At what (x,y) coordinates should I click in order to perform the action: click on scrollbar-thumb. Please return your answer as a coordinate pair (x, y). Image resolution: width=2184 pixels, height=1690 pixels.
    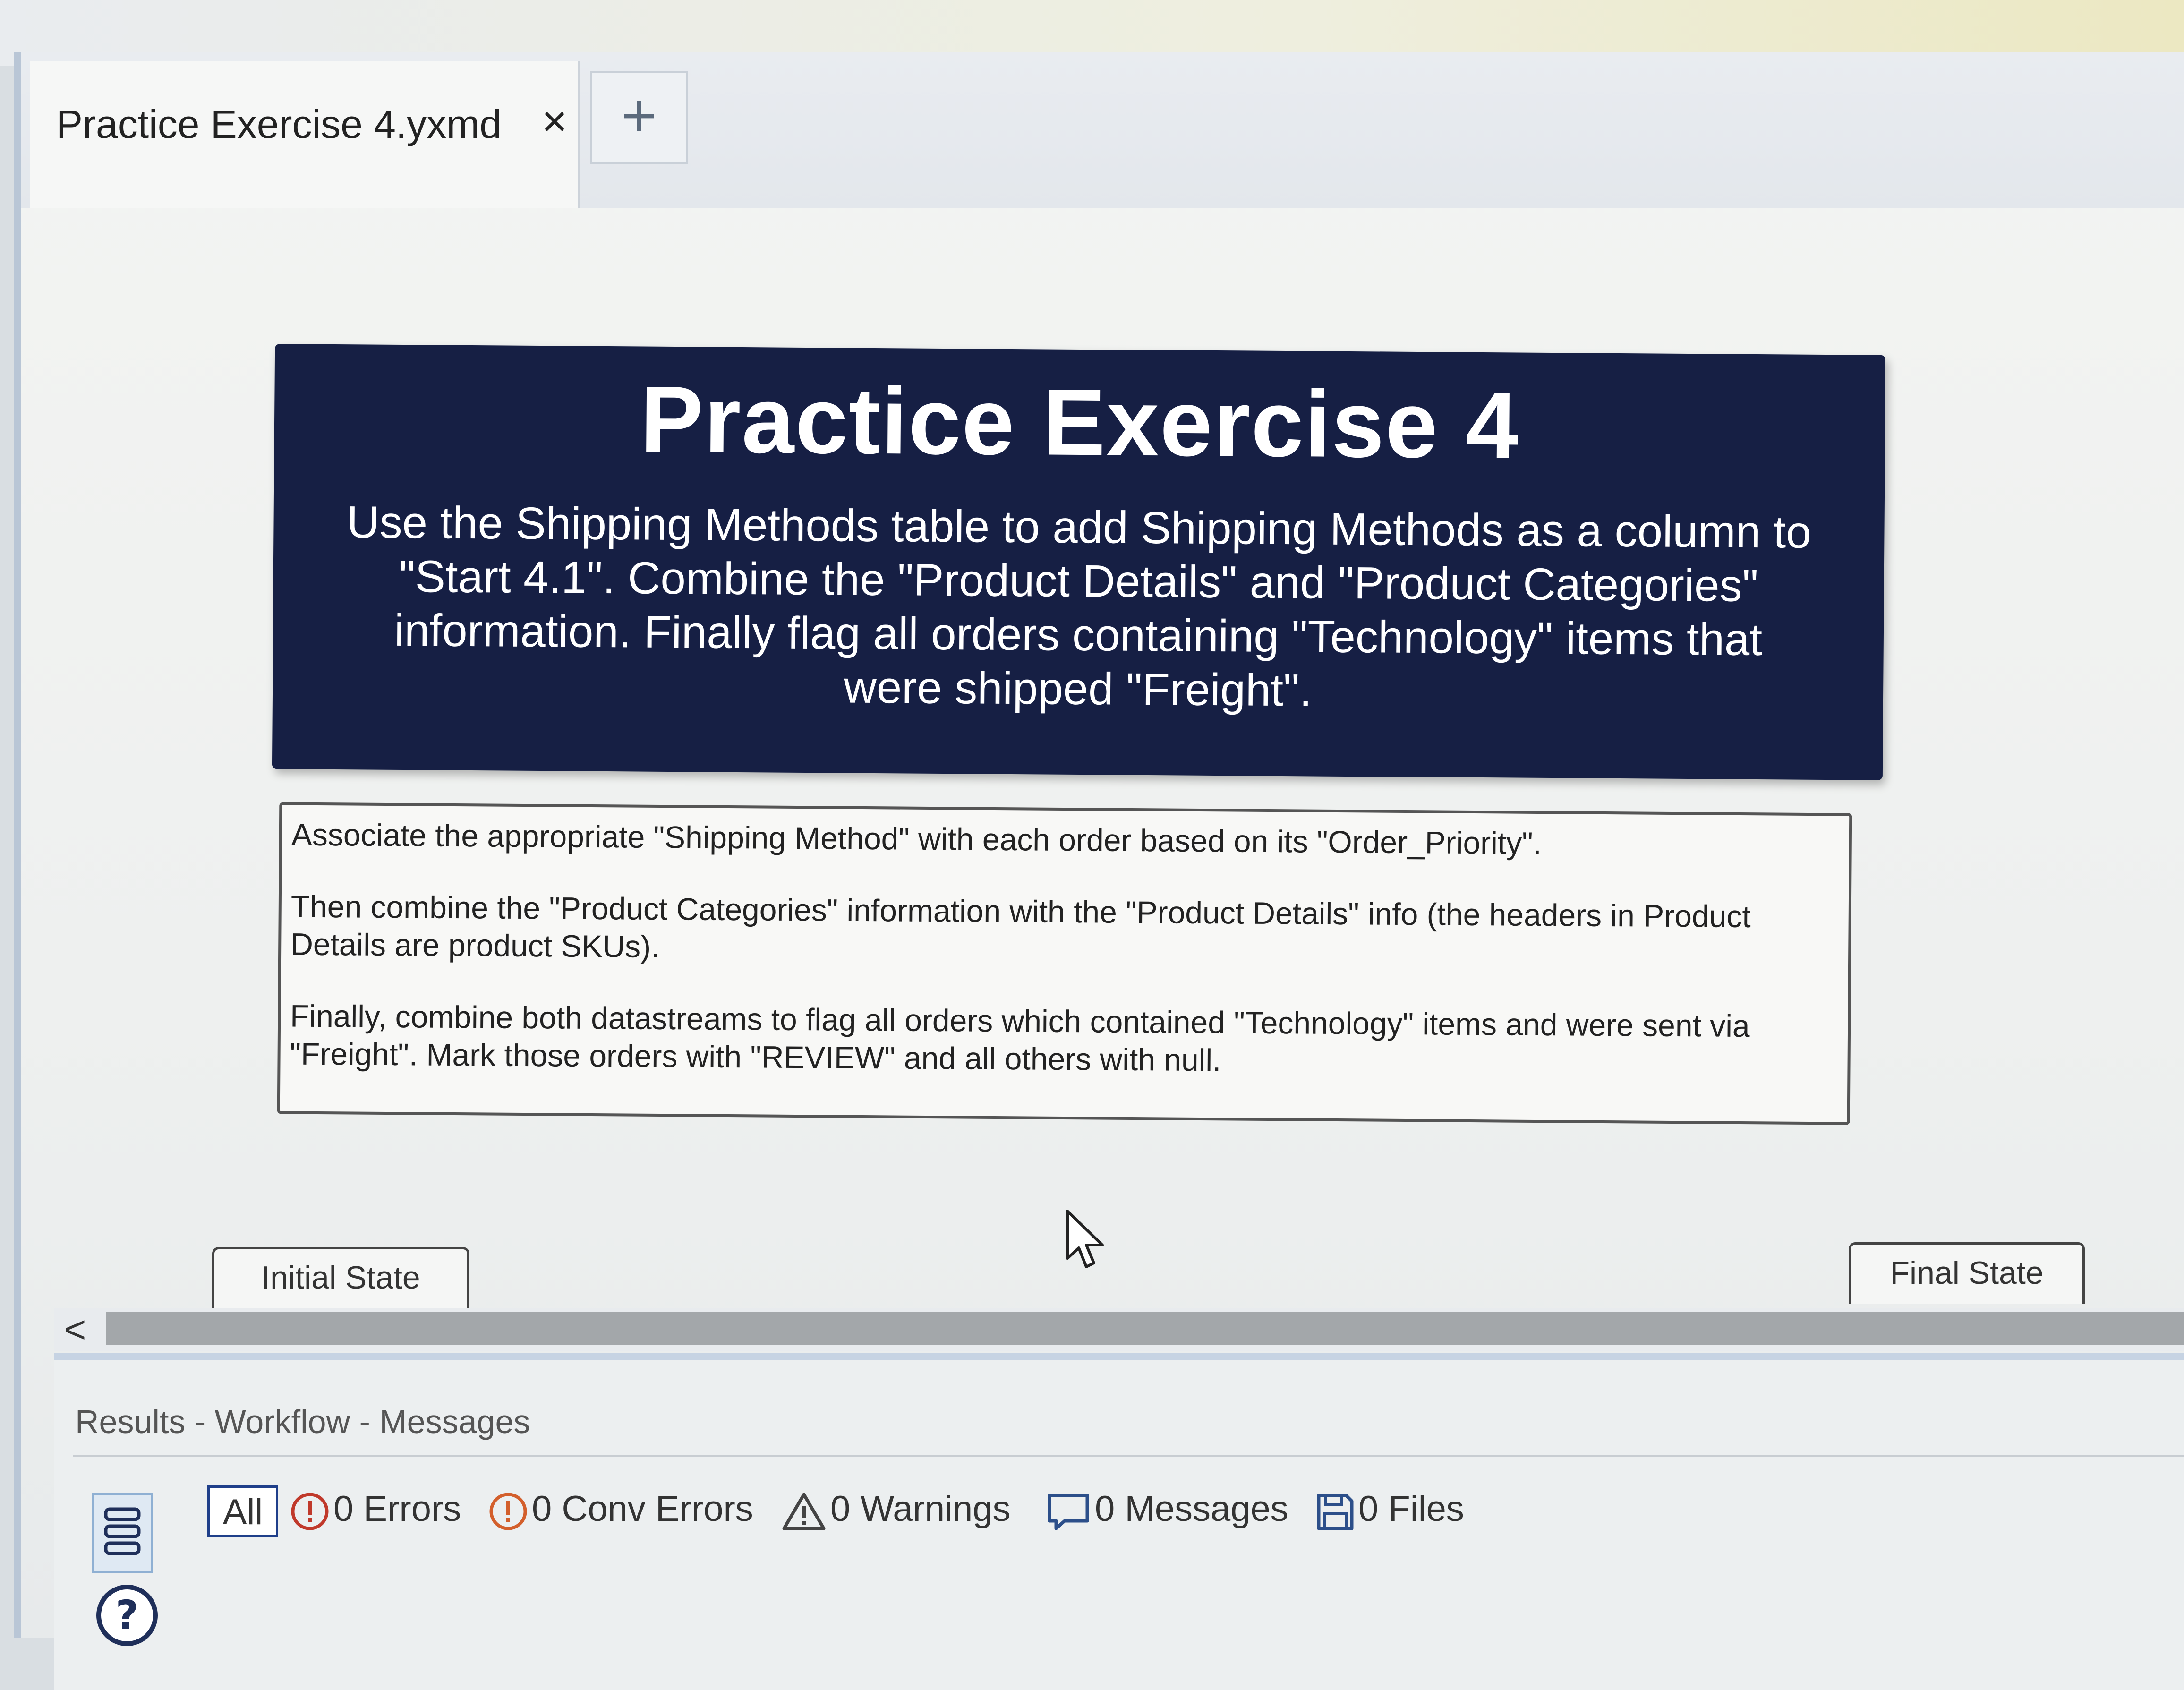
    Looking at the image, I should click on (1145, 1329).